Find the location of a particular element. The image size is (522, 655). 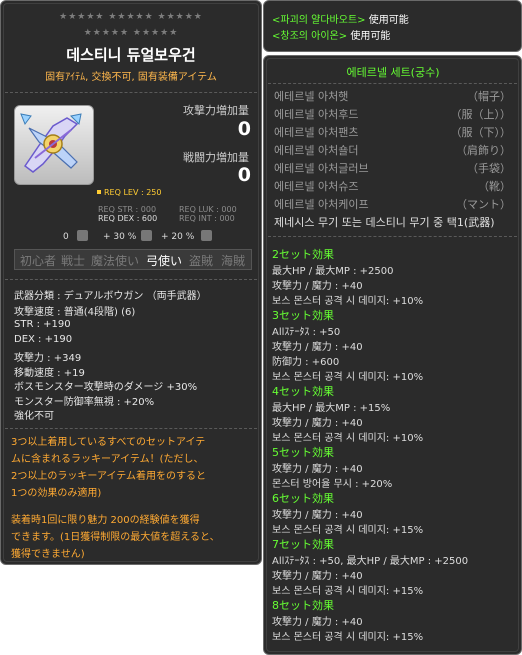

set-item-shoulder-slot: （肩飾り） is located at coordinates (483, 150).